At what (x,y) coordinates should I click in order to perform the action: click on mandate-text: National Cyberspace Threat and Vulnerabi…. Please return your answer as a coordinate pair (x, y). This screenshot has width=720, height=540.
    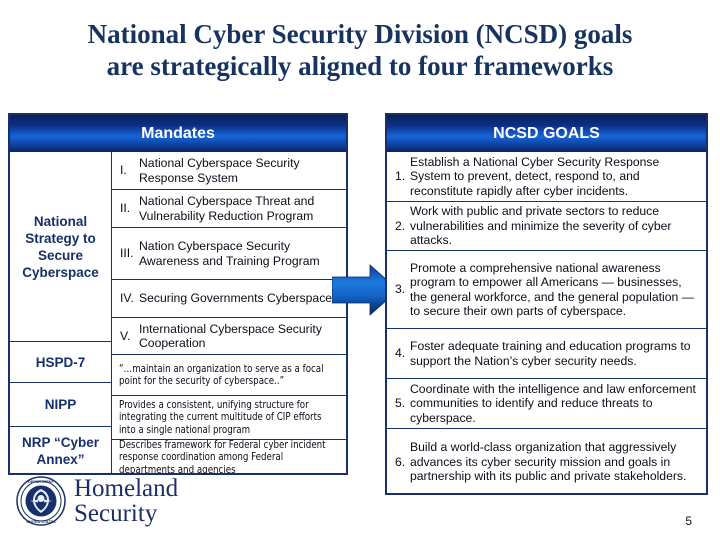
    Looking at the image, I should click on (227, 208).